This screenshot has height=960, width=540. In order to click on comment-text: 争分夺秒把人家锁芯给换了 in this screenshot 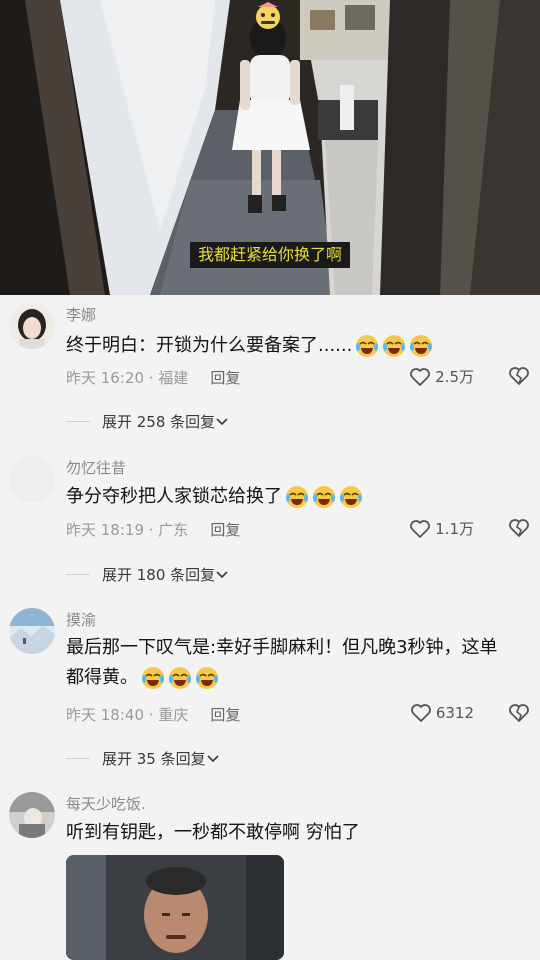, I will do `click(214, 497)`.